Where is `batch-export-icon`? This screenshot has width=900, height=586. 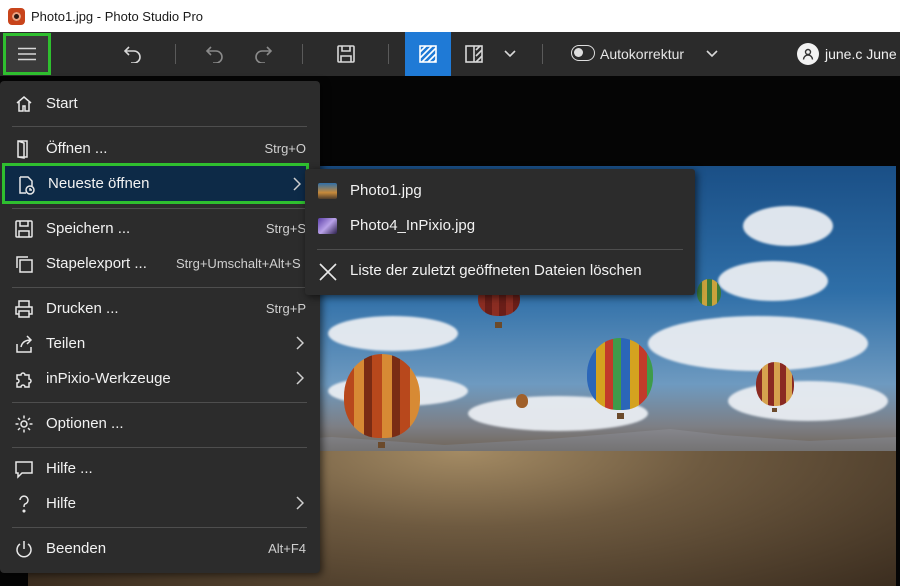
batch-export-icon is located at coordinates (24, 264).